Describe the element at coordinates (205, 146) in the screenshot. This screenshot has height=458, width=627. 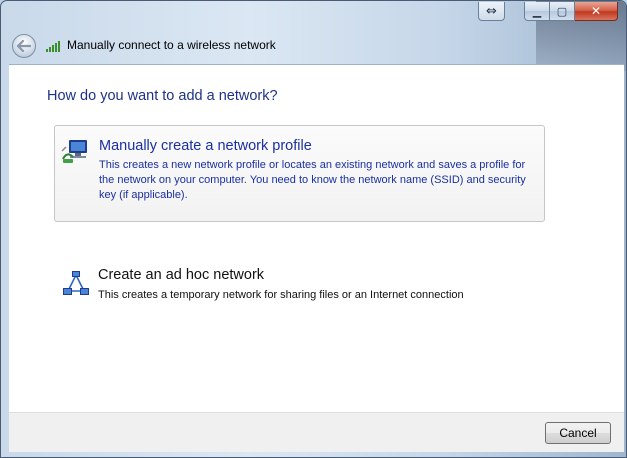
I see `option-manual-profile-title: Manually create a network profile` at that location.